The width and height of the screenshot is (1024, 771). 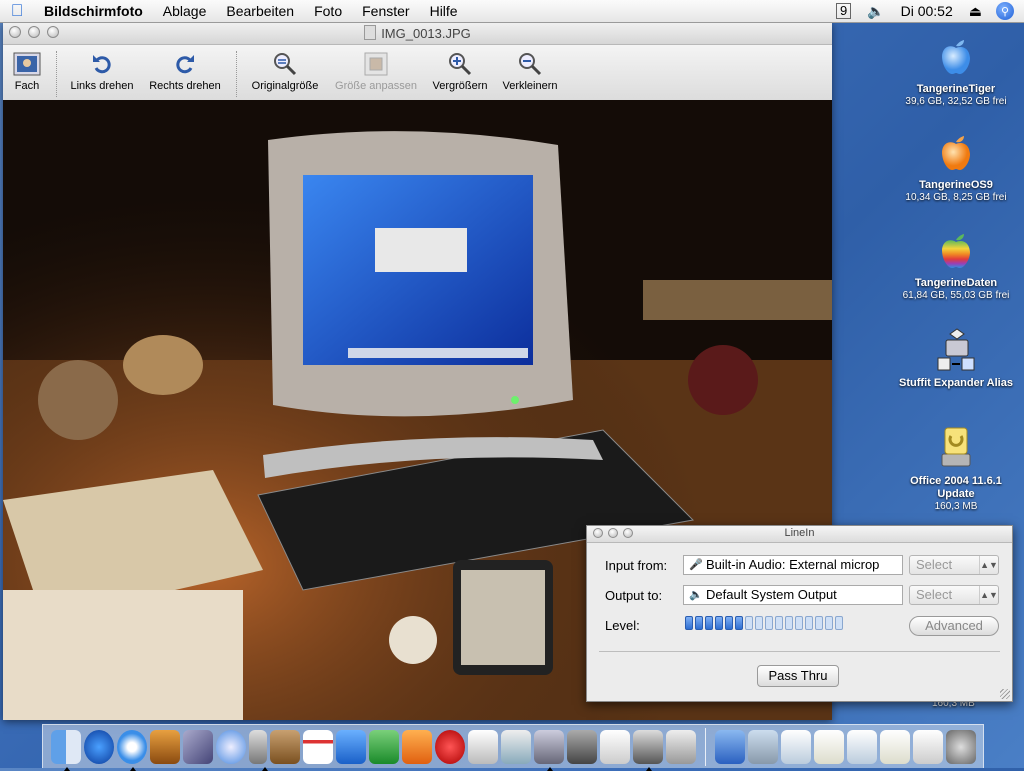 I want to click on menu-fenster: Fenster, so click(x=385, y=11).